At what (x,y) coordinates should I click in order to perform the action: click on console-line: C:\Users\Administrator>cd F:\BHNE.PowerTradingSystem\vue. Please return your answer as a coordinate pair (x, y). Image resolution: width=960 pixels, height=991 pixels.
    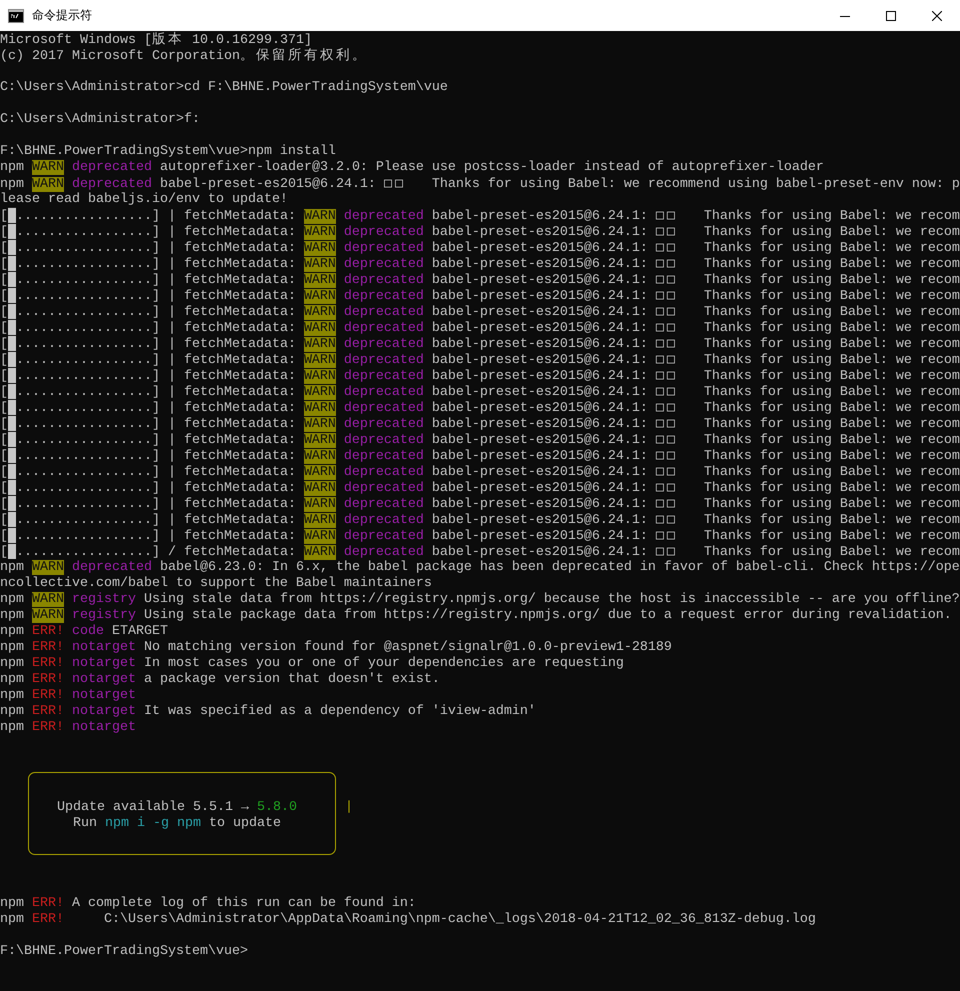
    Looking at the image, I should click on (224, 88).